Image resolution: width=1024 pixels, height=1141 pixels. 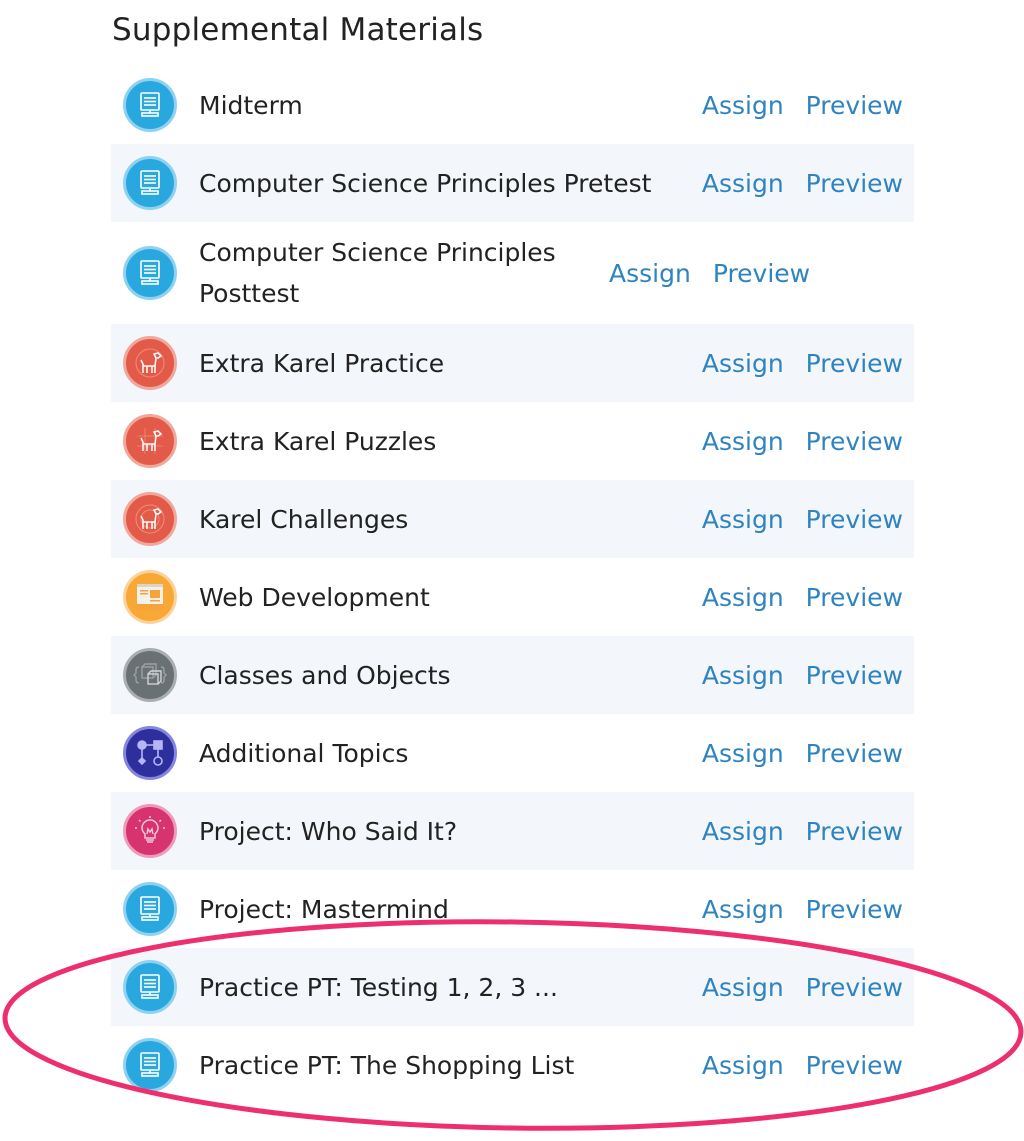 What do you see at coordinates (512, 597) in the screenshot?
I see `list-item: Web Development Assign Preview` at bounding box center [512, 597].